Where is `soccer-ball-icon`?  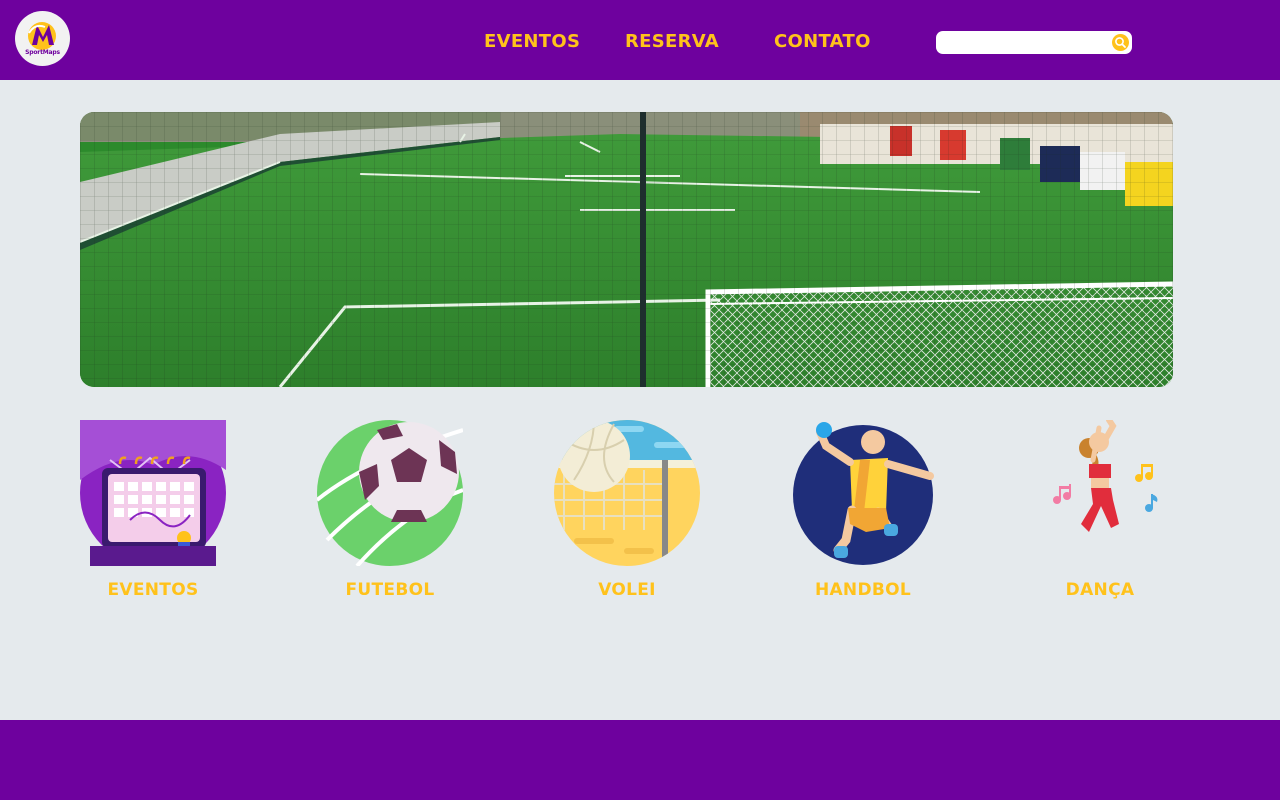 soccer-ball-icon is located at coordinates (390, 493).